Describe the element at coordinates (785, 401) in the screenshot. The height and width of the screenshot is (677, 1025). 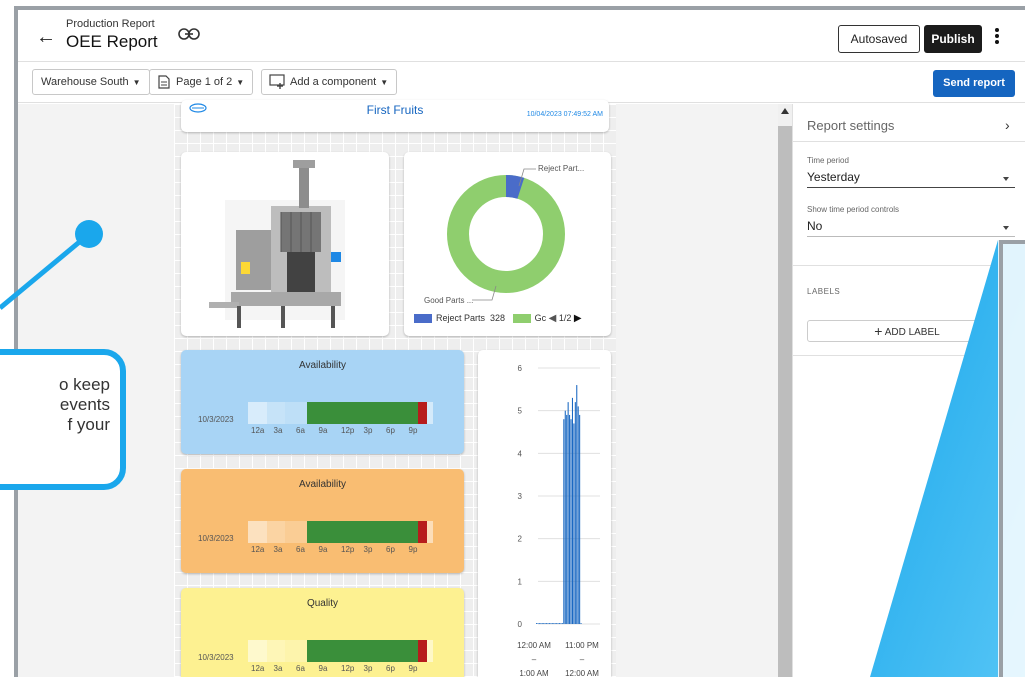
I see `scrollbar-thumb` at that location.